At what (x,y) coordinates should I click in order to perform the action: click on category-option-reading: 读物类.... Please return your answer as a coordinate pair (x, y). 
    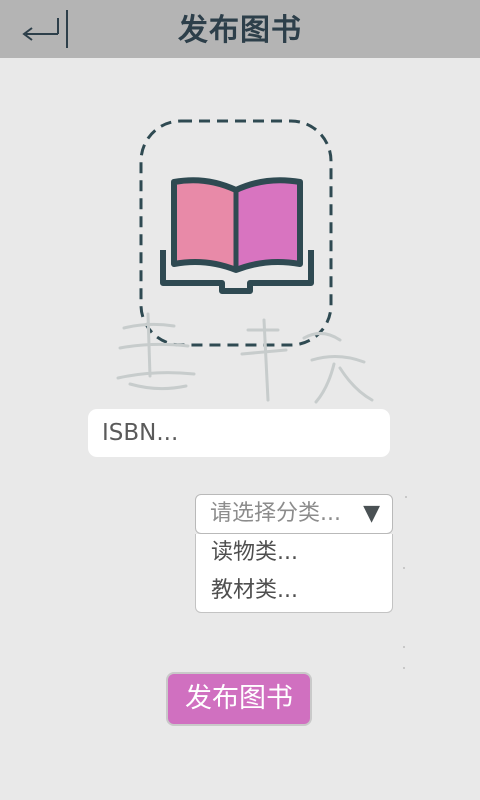
    Looking at the image, I should click on (294, 553).